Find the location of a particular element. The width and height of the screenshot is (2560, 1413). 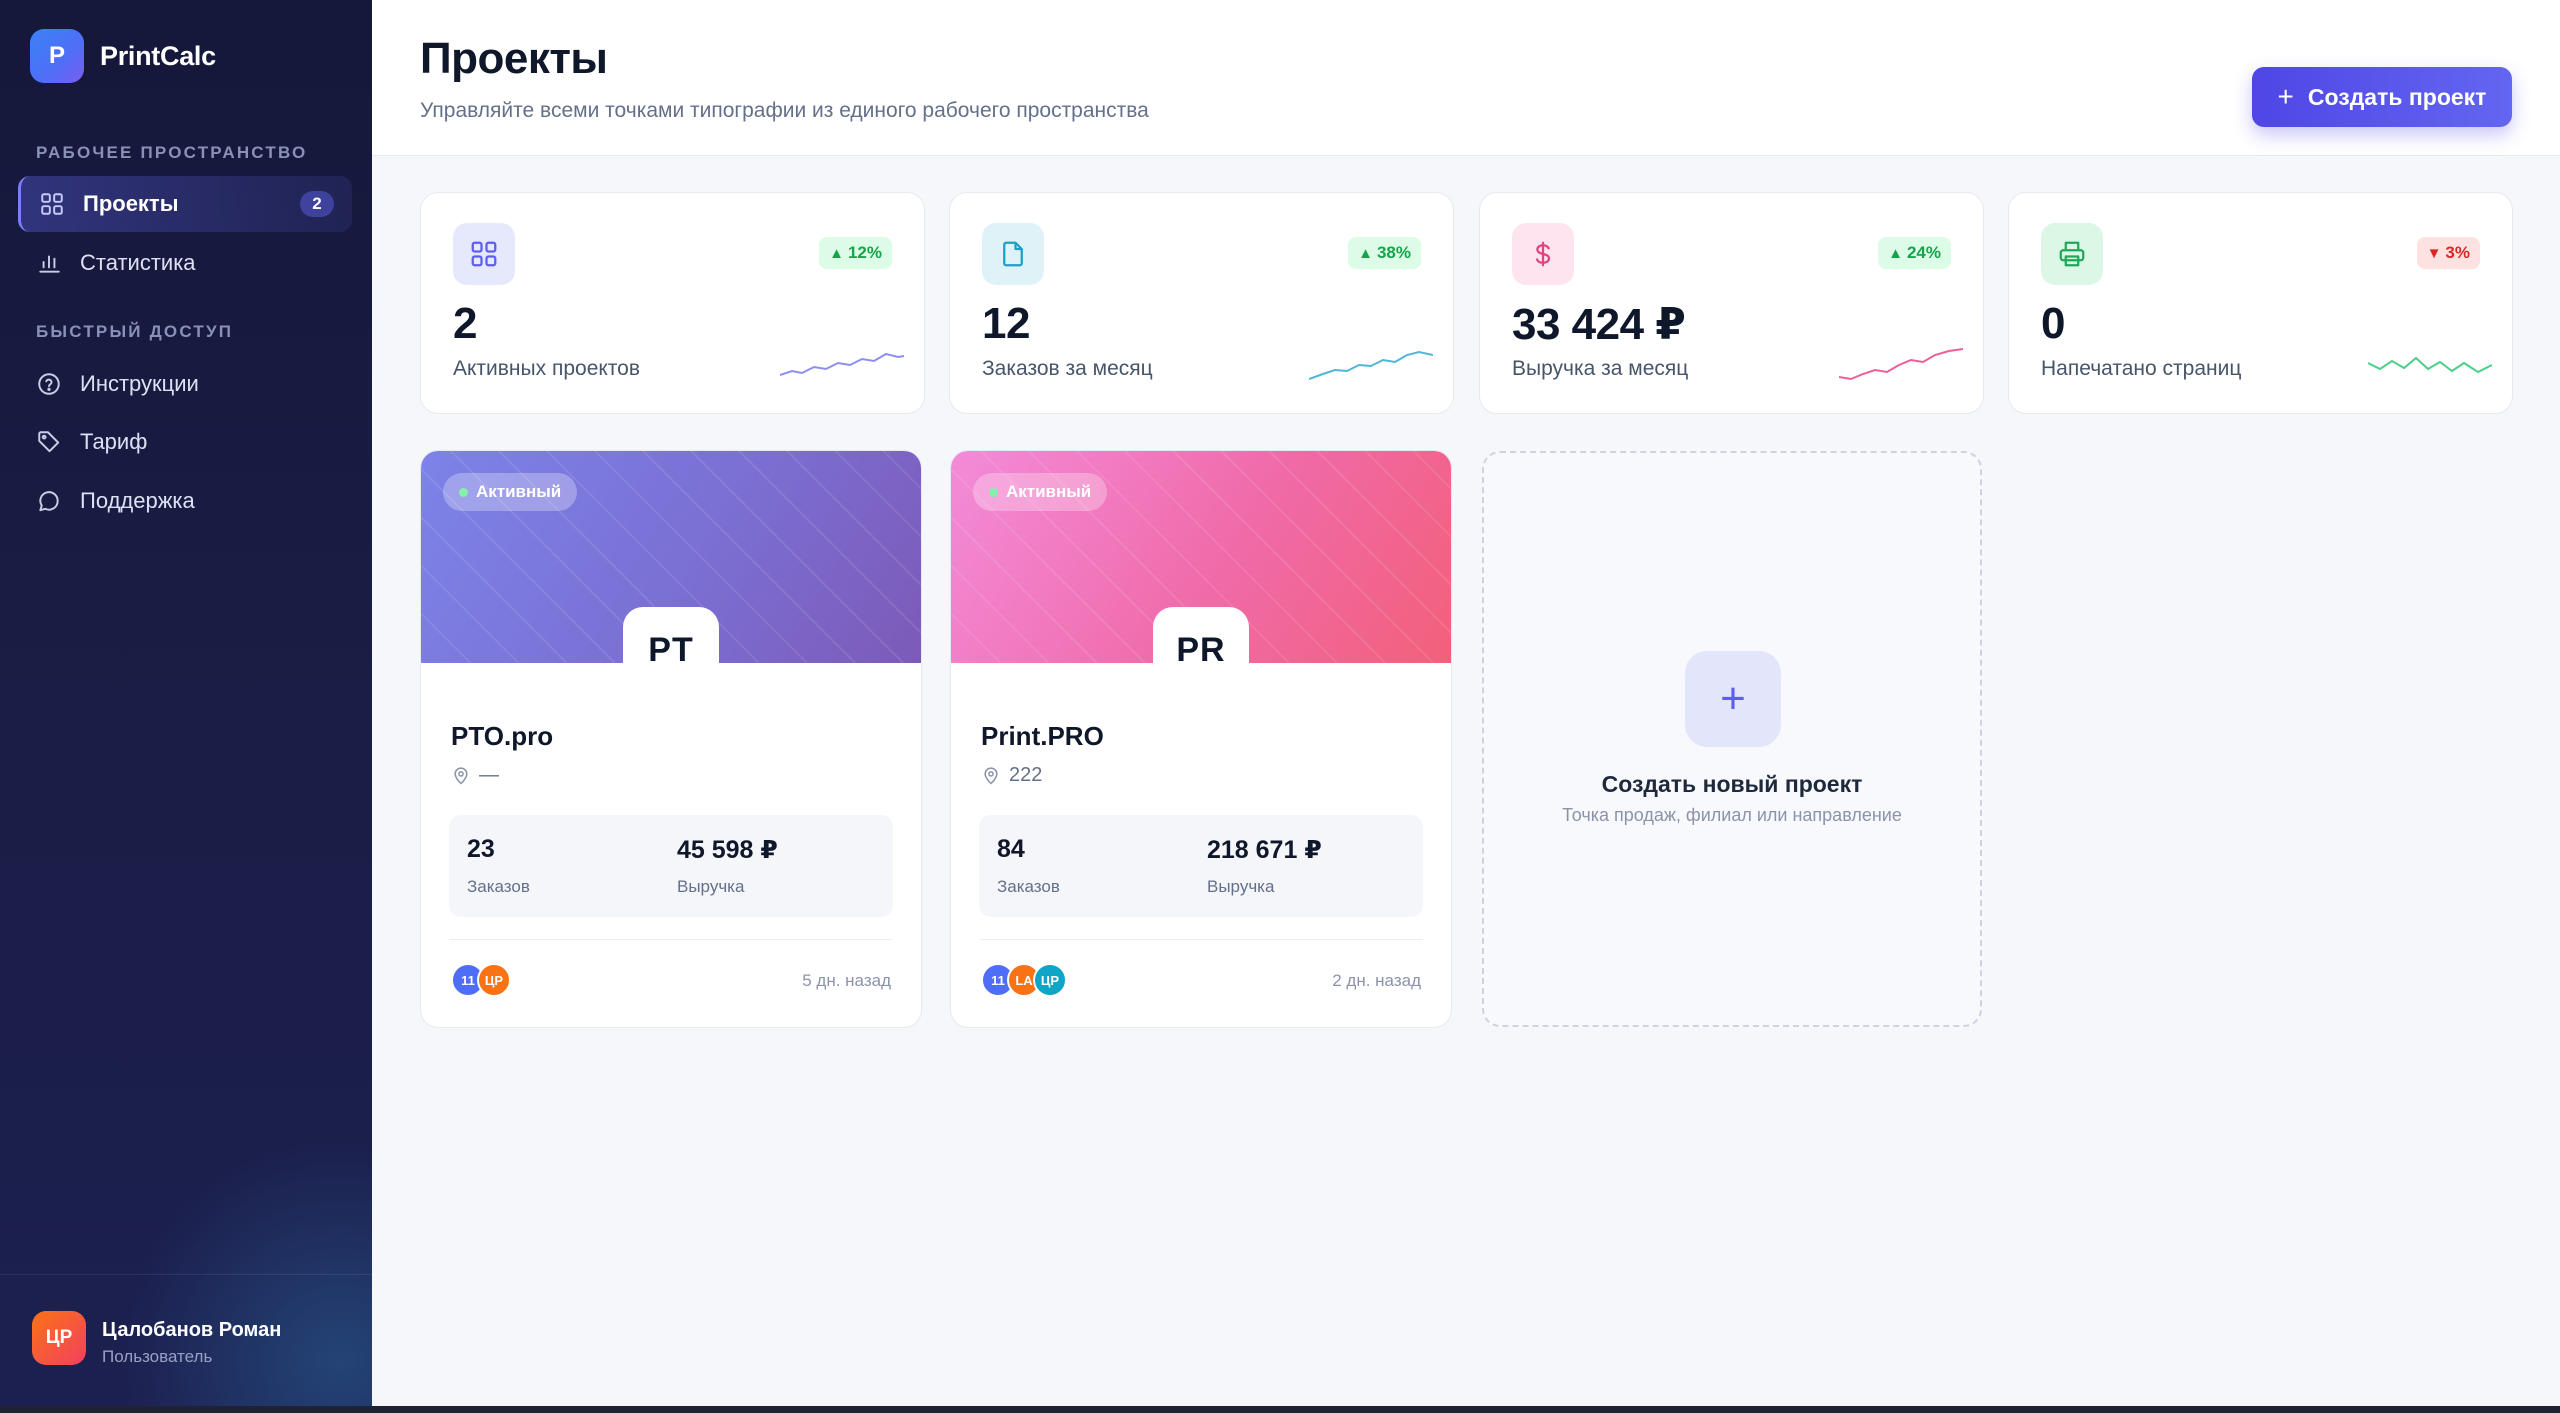

arrow-down-icon: ▼ is located at coordinates (2434, 253).